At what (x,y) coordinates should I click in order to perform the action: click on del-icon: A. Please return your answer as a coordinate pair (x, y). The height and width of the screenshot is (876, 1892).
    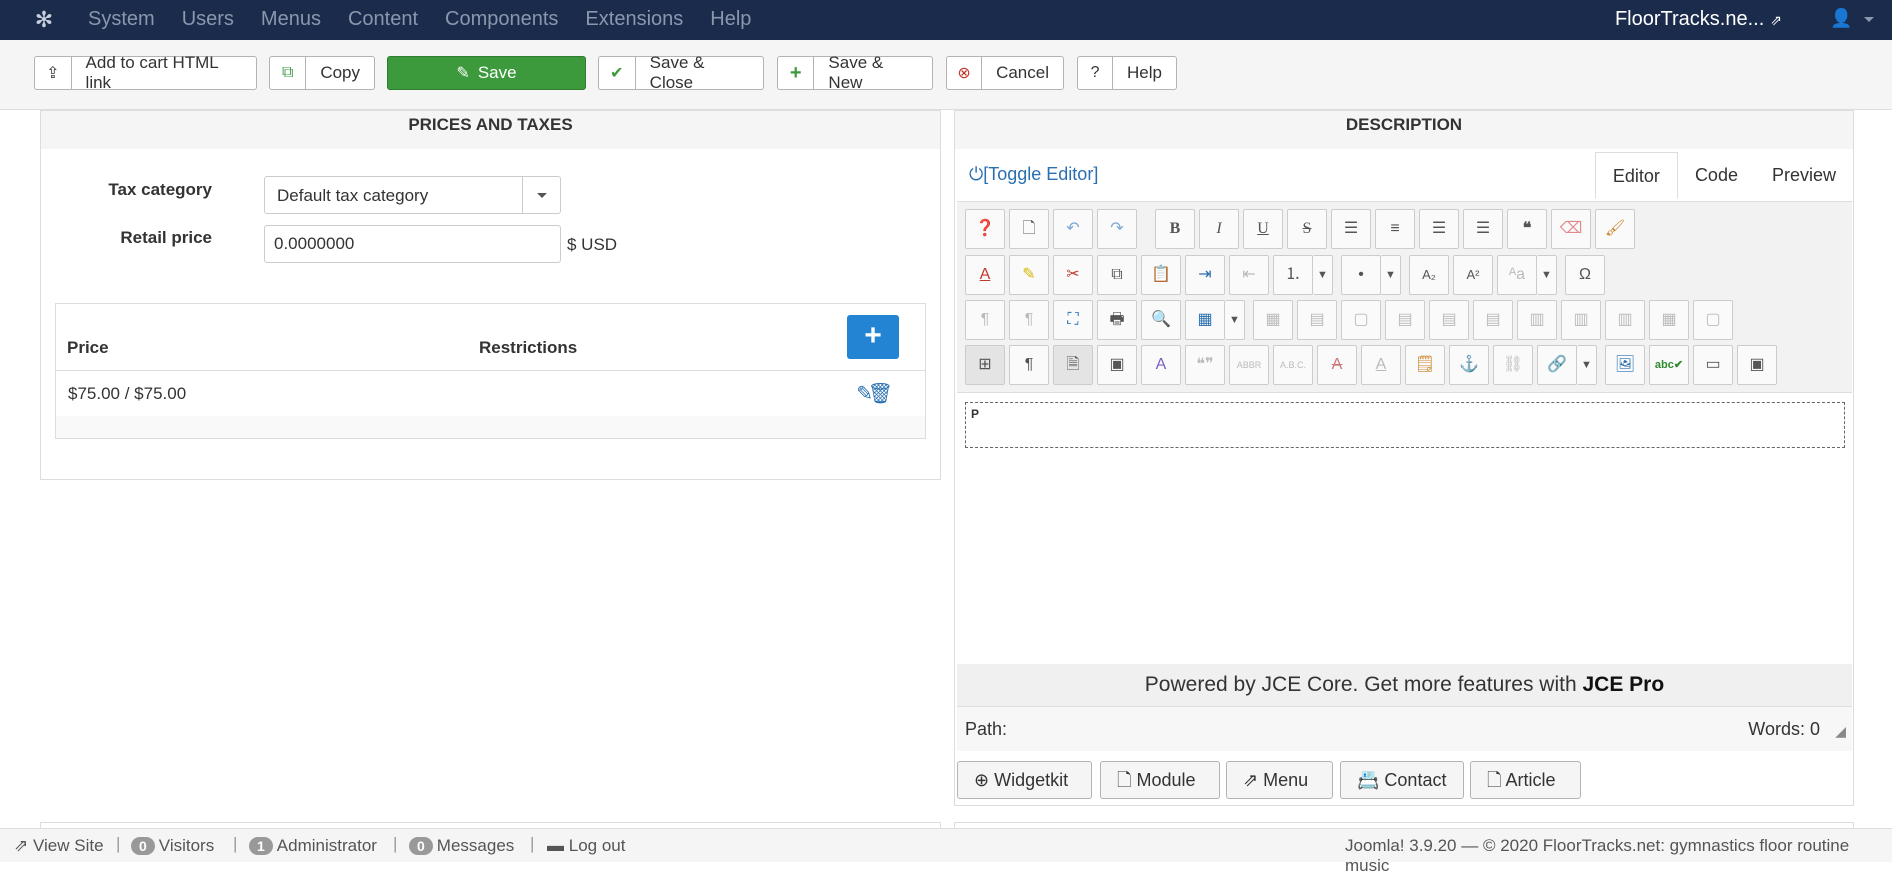
    Looking at the image, I should click on (1337, 365).